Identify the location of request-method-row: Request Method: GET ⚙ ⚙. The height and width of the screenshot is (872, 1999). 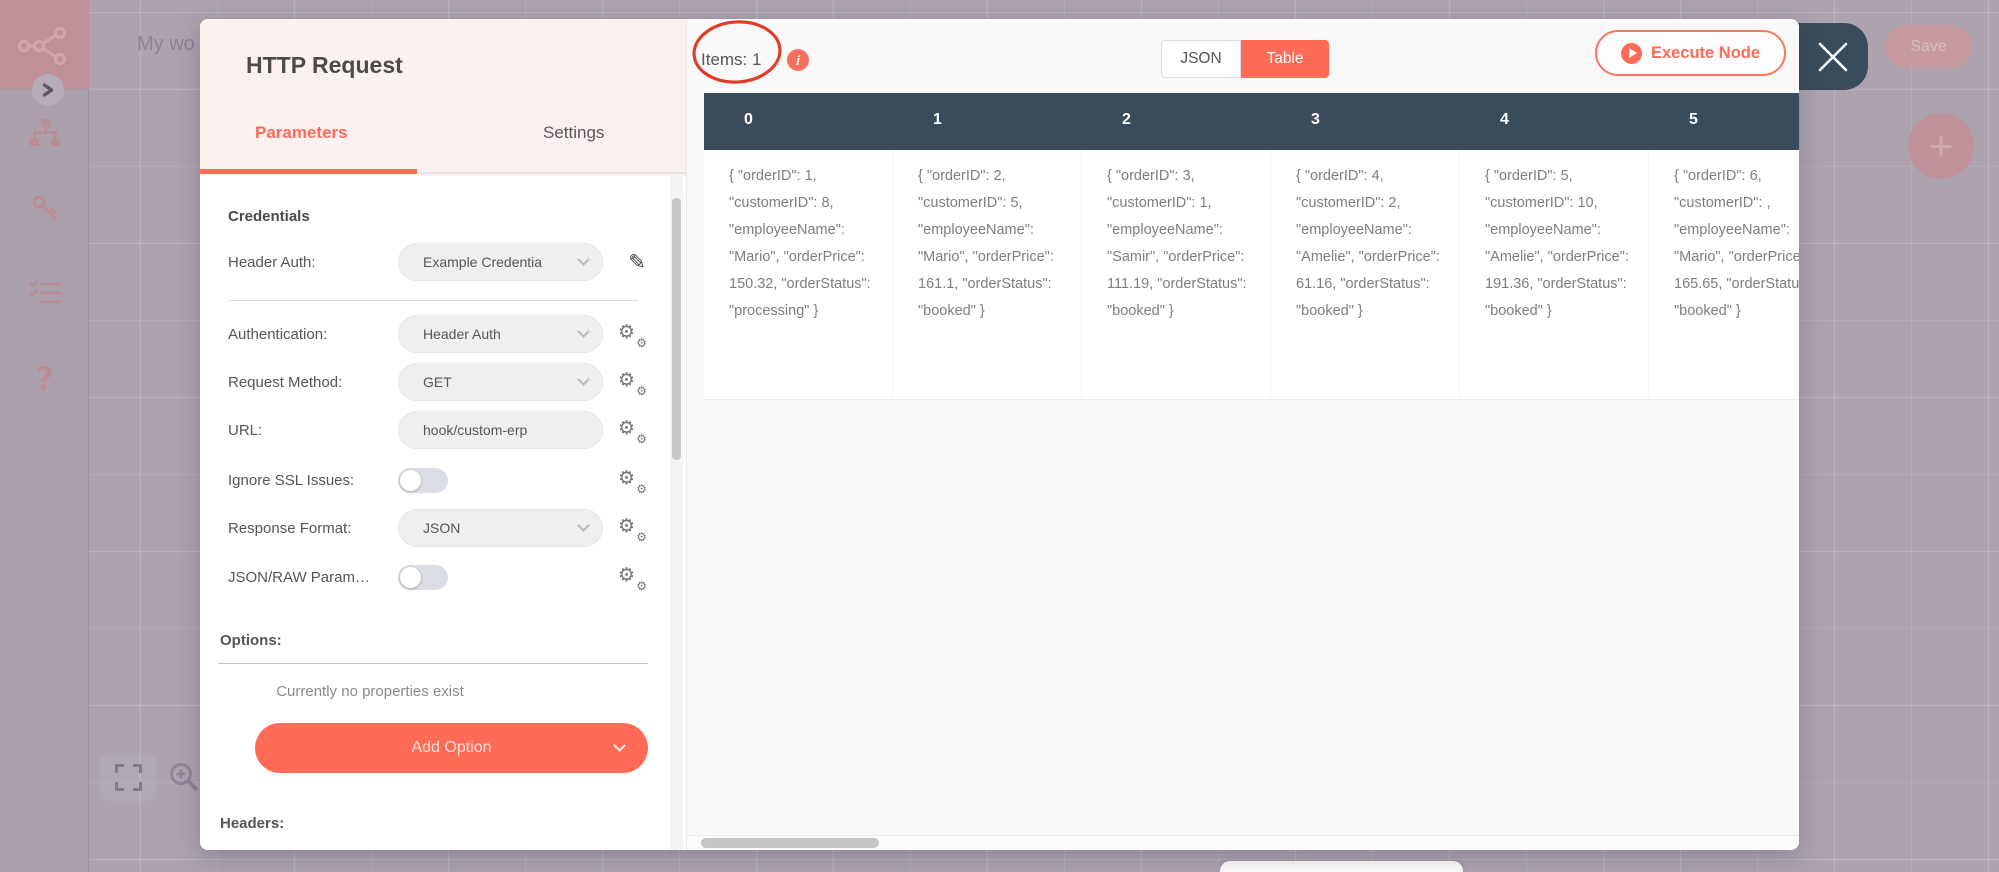
(437, 382).